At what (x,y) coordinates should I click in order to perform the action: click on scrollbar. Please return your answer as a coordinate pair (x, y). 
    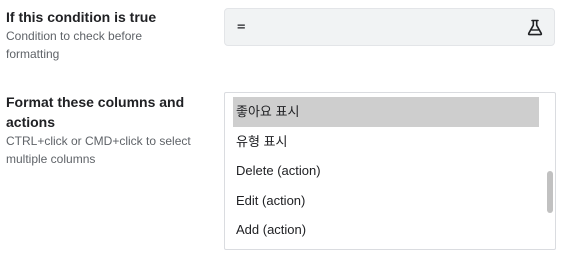
    Looking at the image, I should click on (550, 171).